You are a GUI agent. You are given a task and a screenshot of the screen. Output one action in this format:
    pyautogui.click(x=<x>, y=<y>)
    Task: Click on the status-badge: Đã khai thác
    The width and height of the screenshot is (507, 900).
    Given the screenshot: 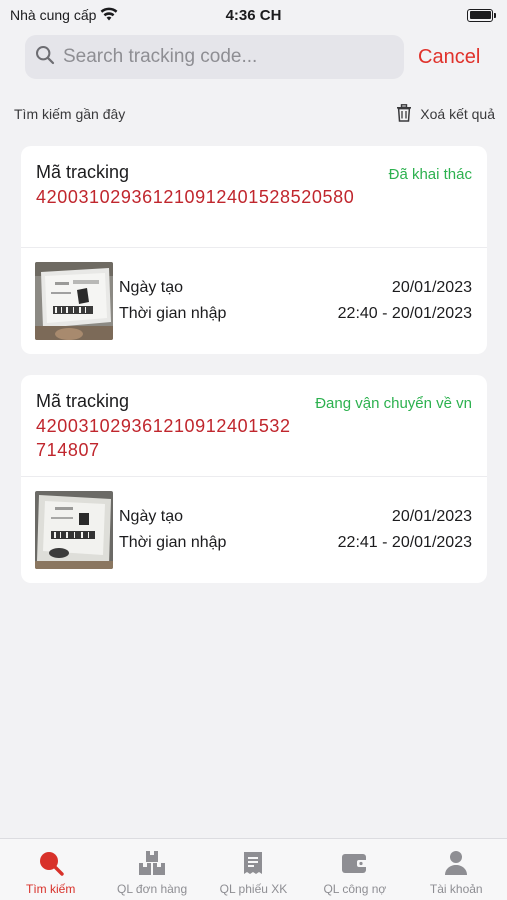 What is the action you would take?
    pyautogui.click(x=430, y=174)
    